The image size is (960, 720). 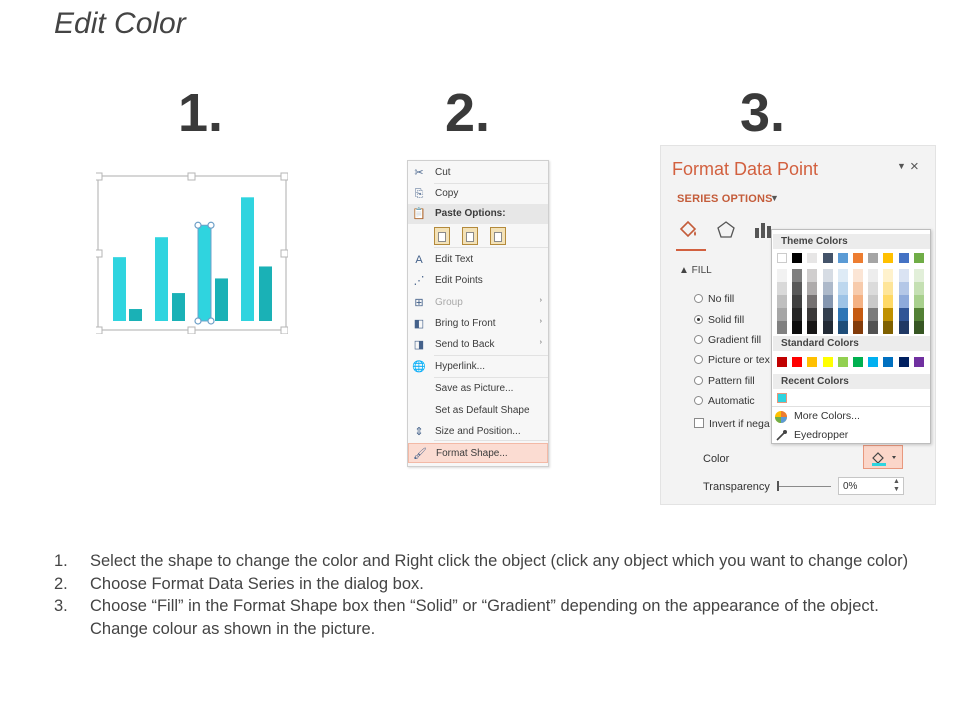 What do you see at coordinates (714, 299) in the screenshot?
I see `fill-option-no-fill: No fill` at bounding box center [714, 299].